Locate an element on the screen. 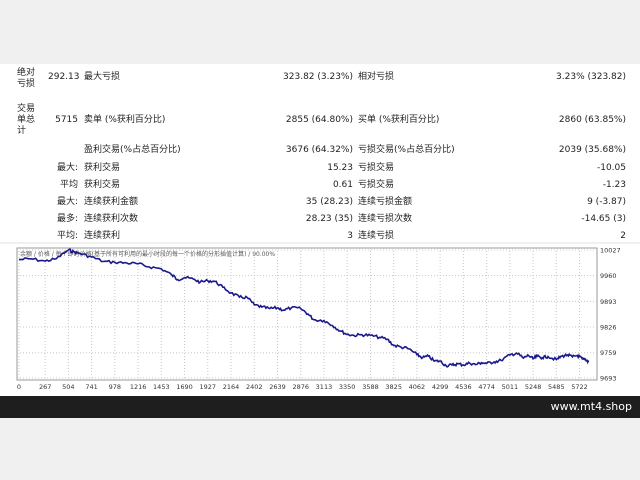 This screenshot has height=480, width=640. x-tick-label: 504 is located at coordinates (68, 387).